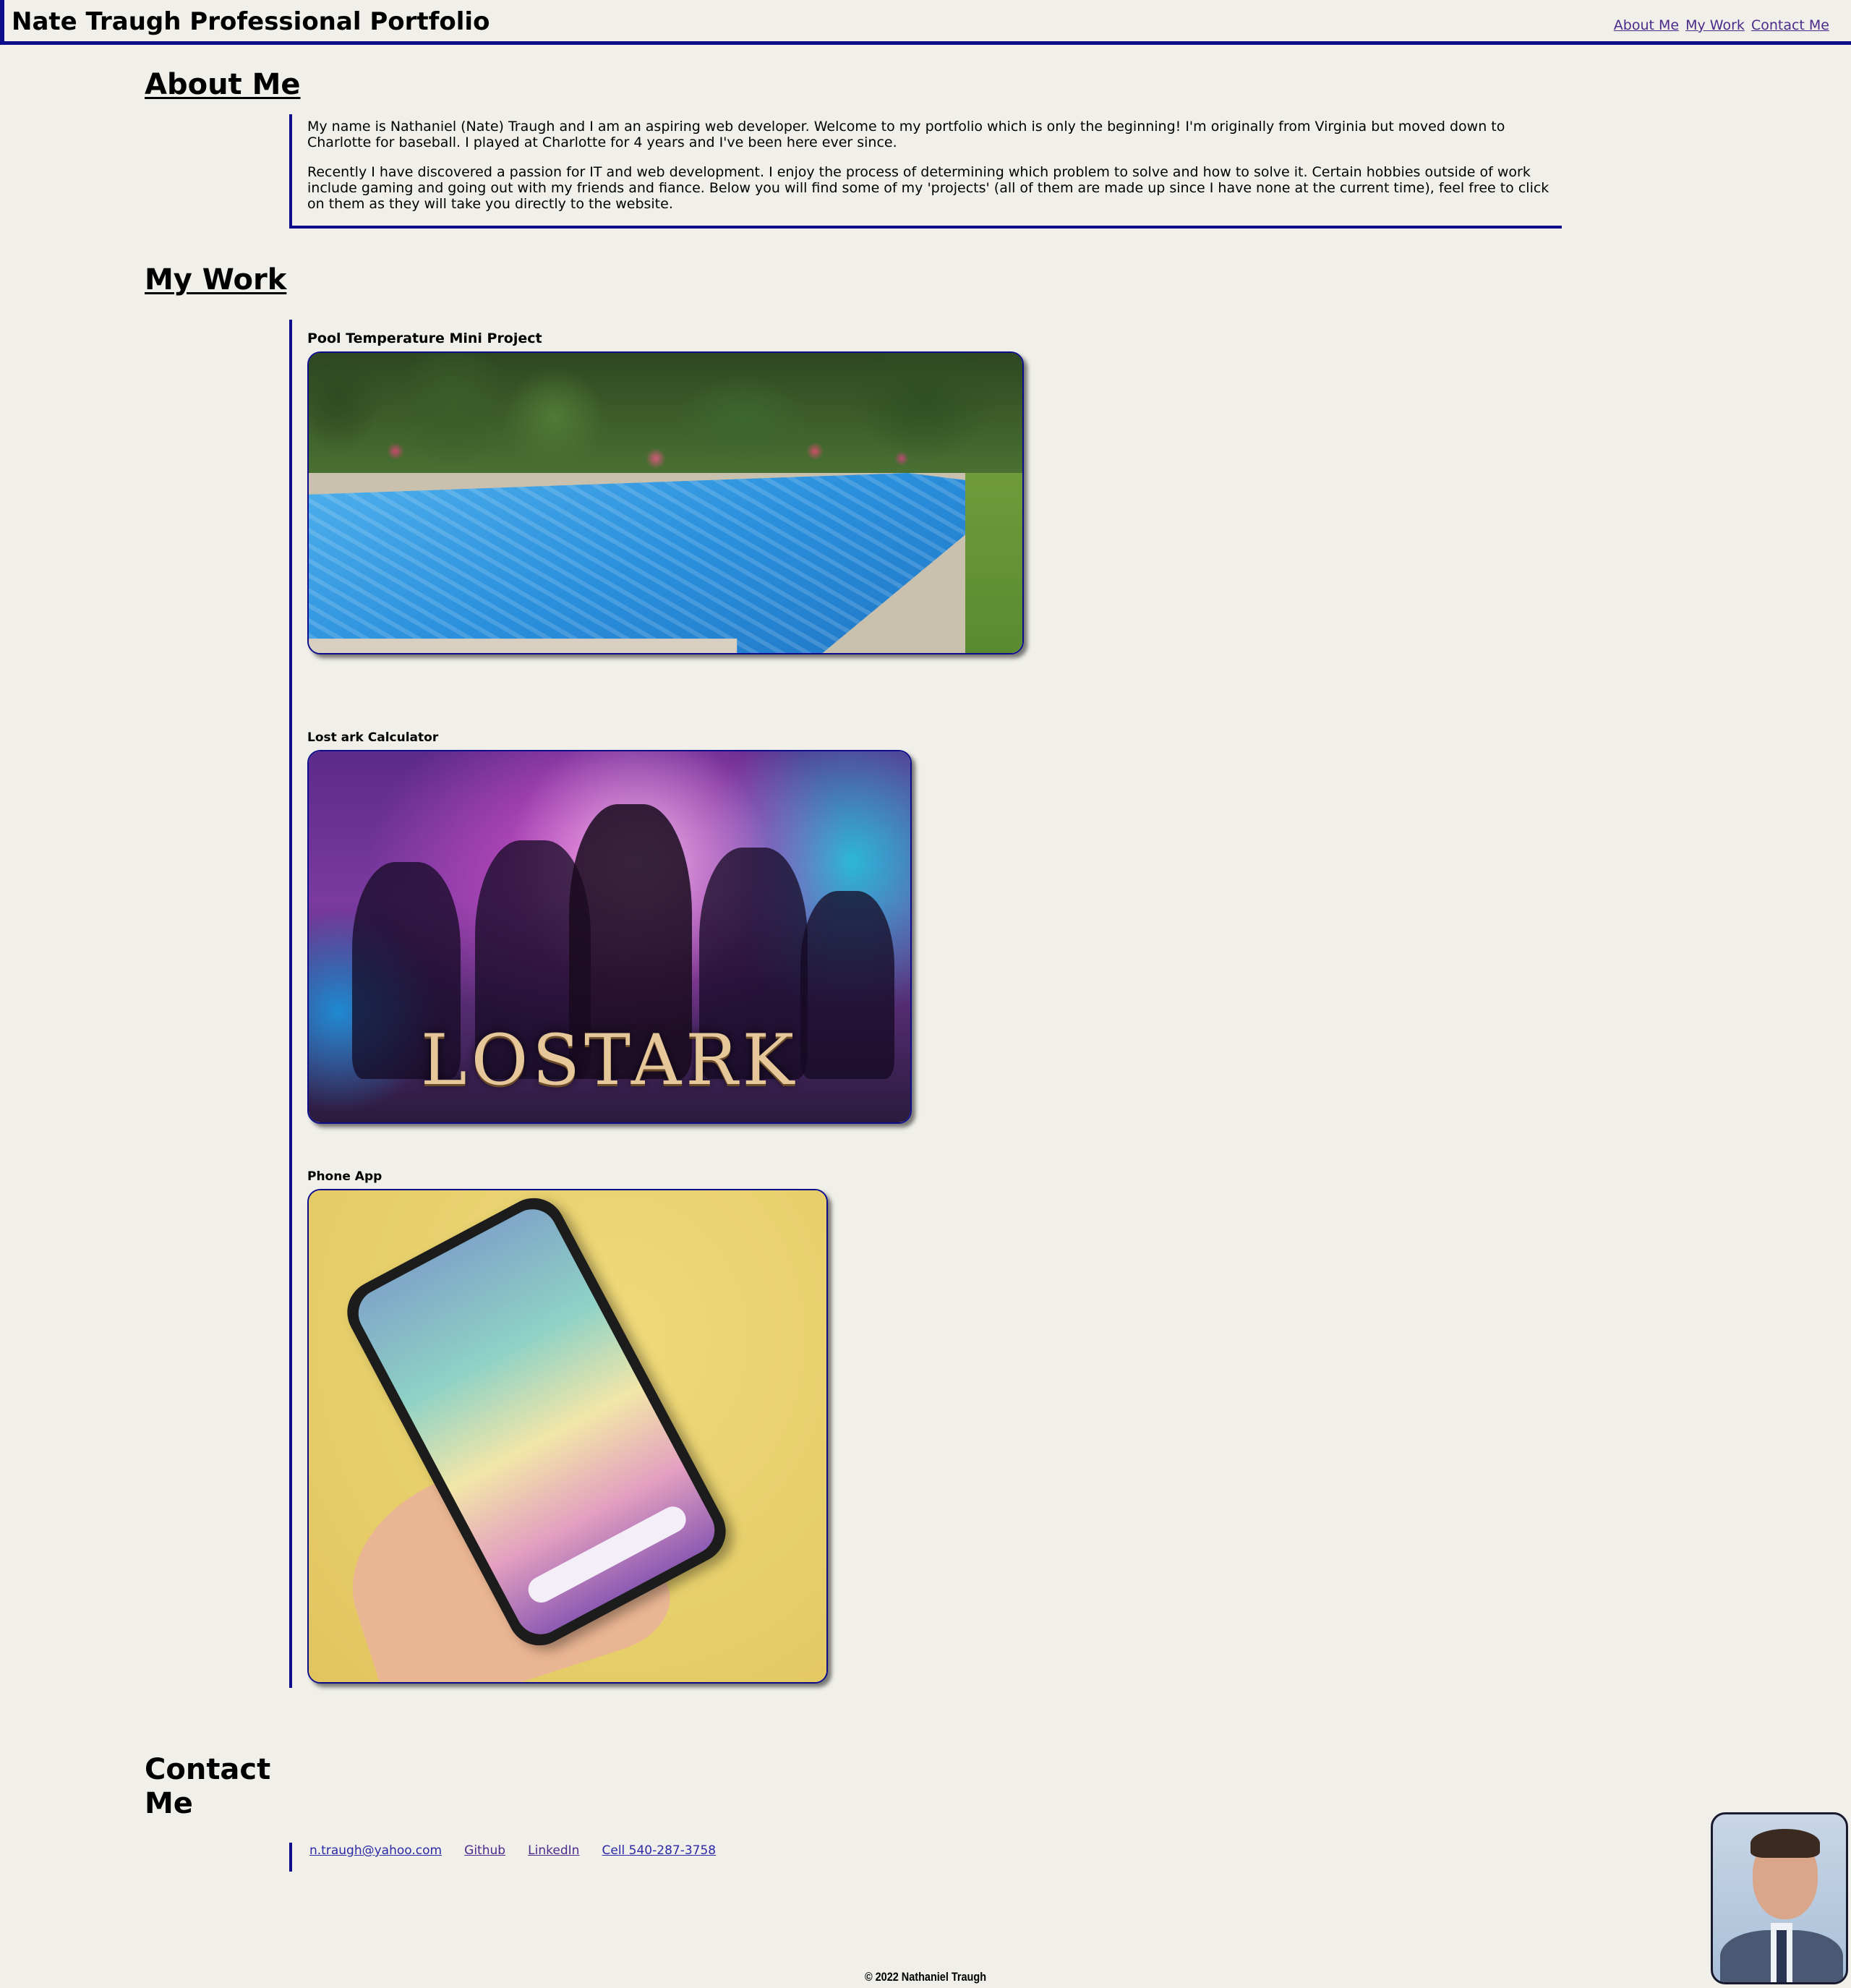  I want to click on nav-link-contact: Contact Me, so click(1790, 25).